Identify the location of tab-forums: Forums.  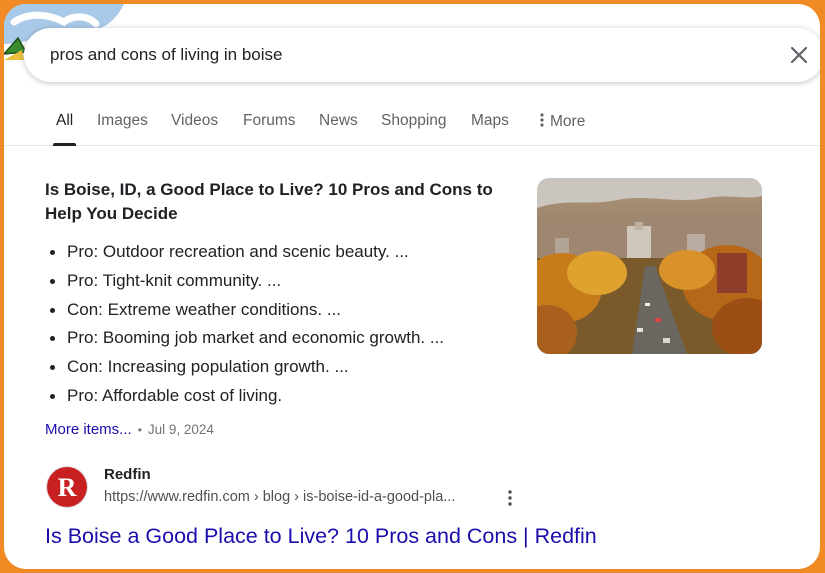
(269, 129).